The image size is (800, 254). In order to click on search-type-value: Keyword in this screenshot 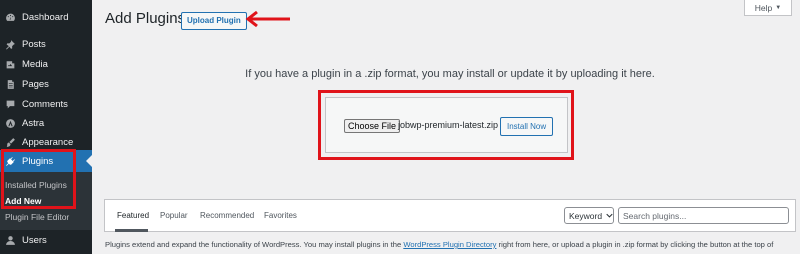, I will do `click(586, 215)`.